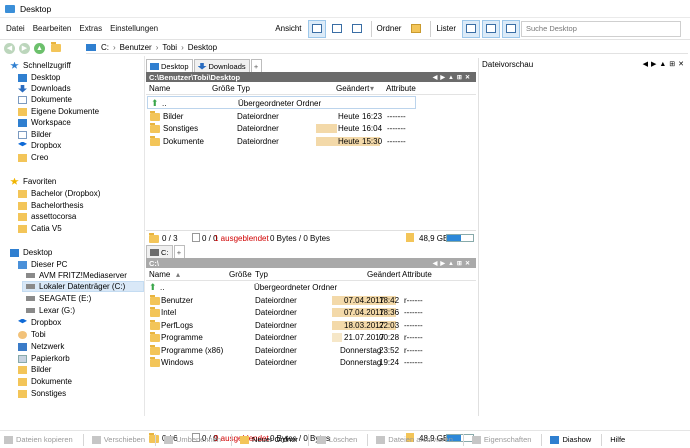  Describe the element at coordinates (336, 439) in the screenshot. I see `delete-button: Löschen` at that location.